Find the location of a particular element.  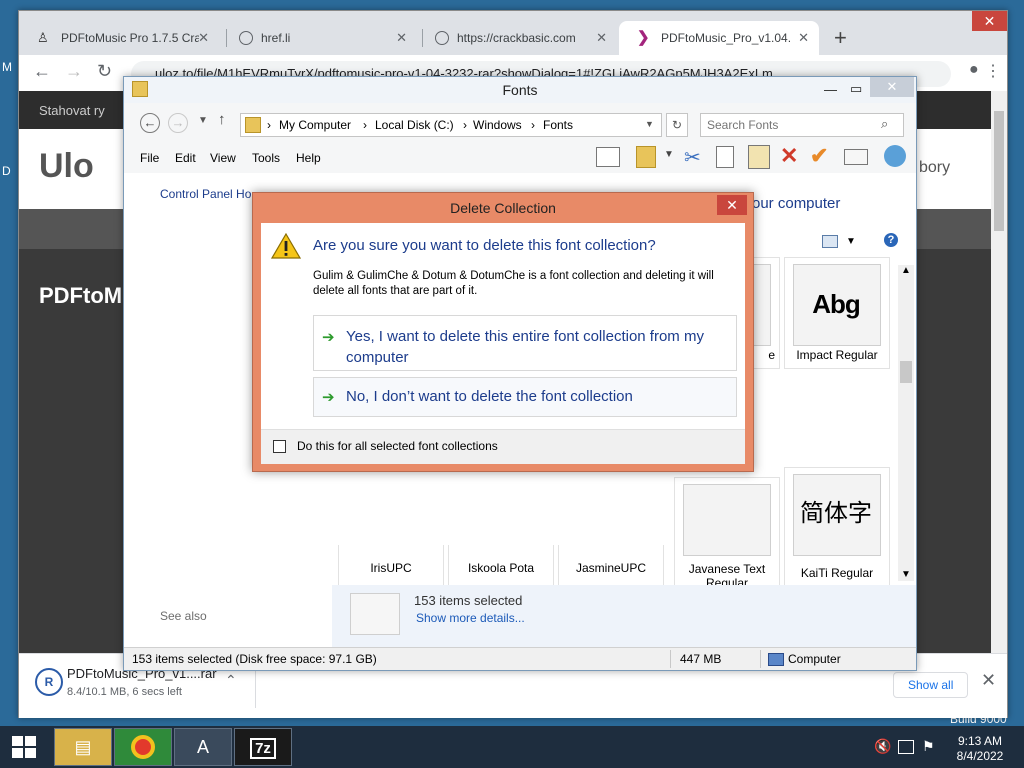

scroll-up-icon: ▲ is located at coordinates (906, 270).